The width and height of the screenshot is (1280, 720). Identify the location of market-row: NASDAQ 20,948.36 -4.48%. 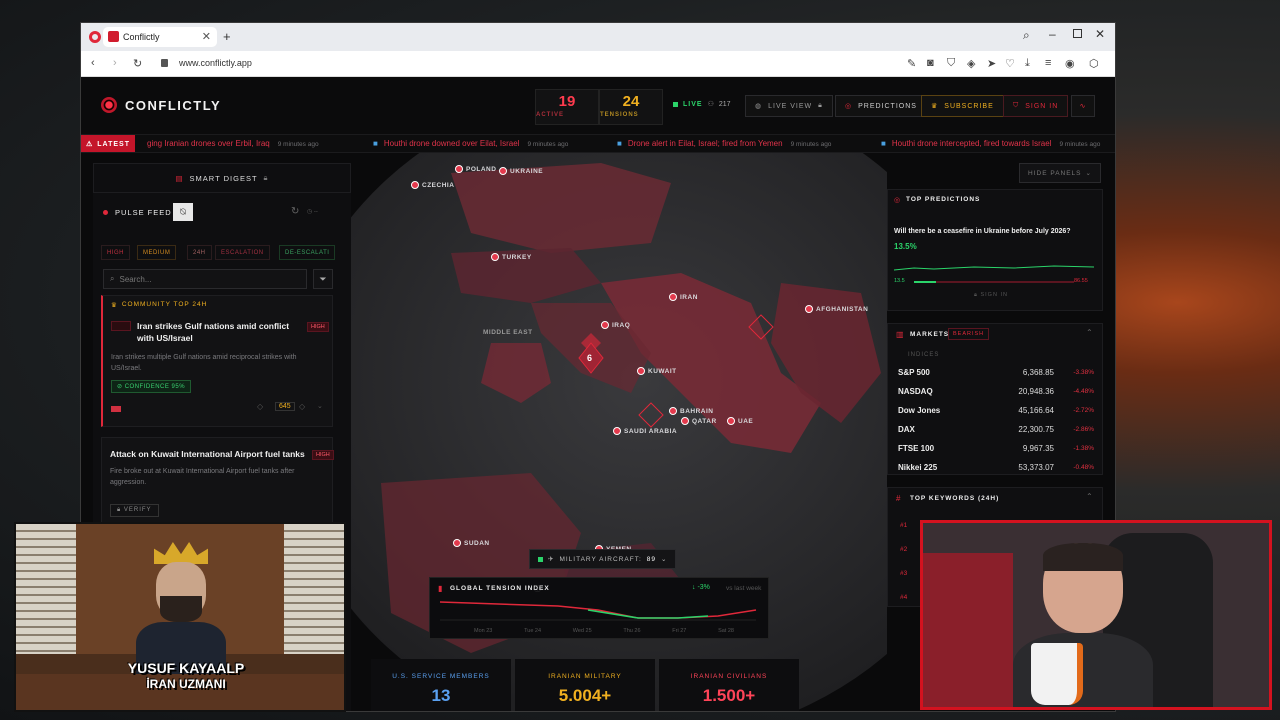
(996, 394).